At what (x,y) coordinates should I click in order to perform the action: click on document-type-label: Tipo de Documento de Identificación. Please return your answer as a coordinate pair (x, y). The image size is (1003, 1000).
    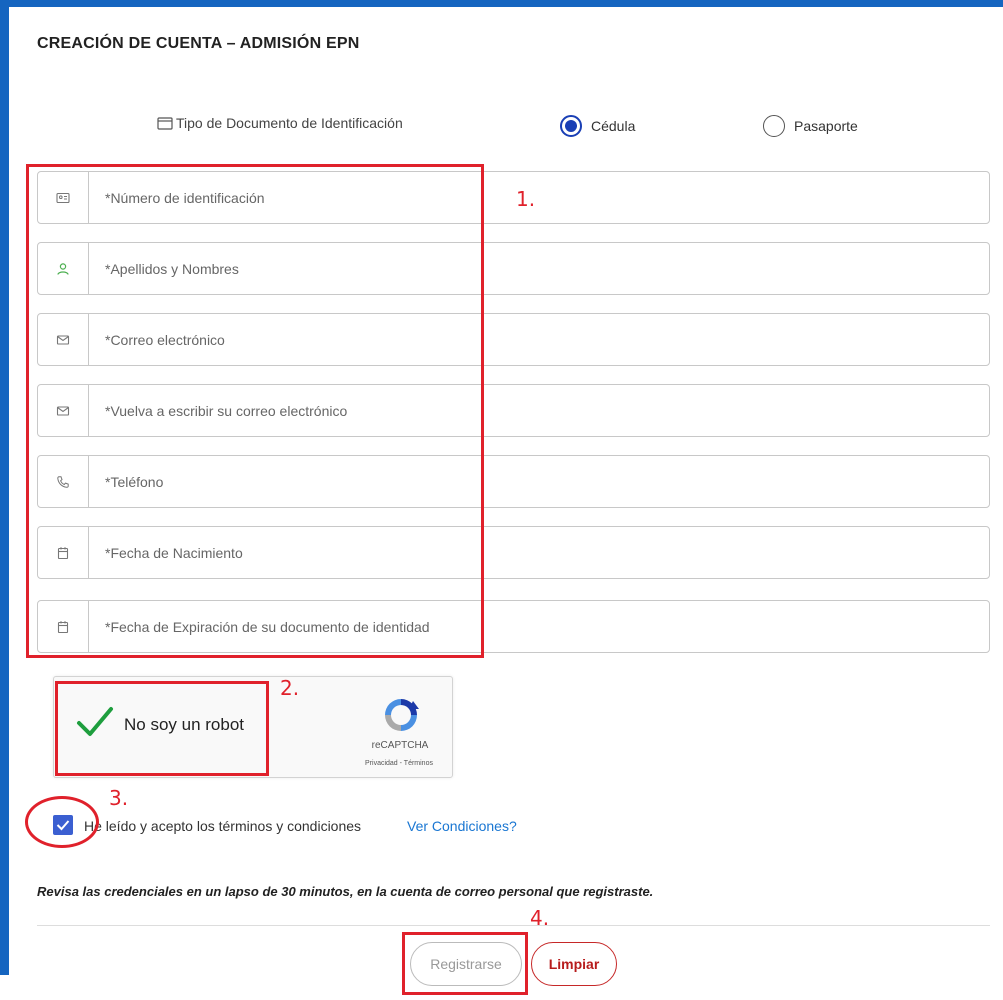
    Looking at the image, I should click on (280, 123).